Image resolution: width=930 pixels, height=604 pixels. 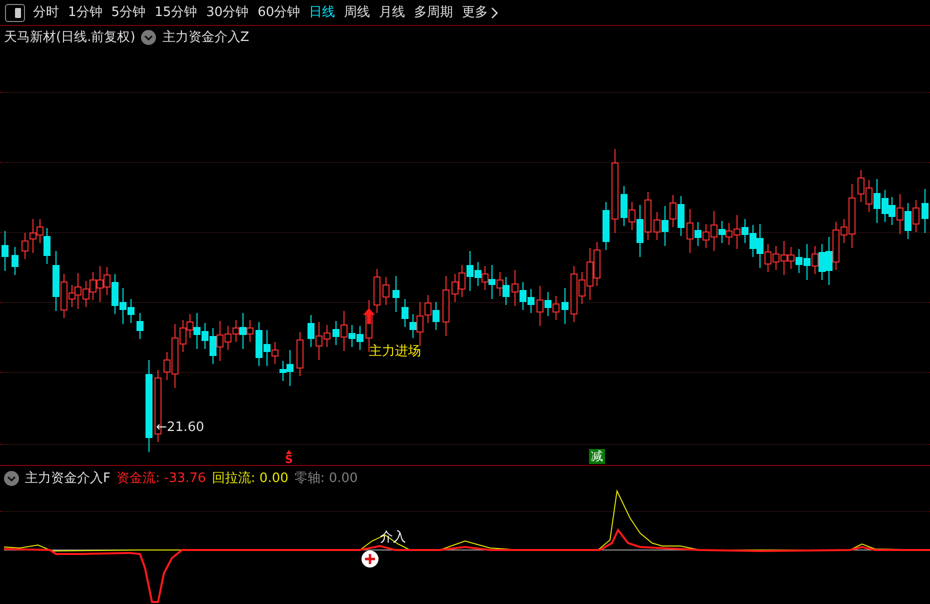 I want to click on period-tab: 日线, so click(x=322, y=12).